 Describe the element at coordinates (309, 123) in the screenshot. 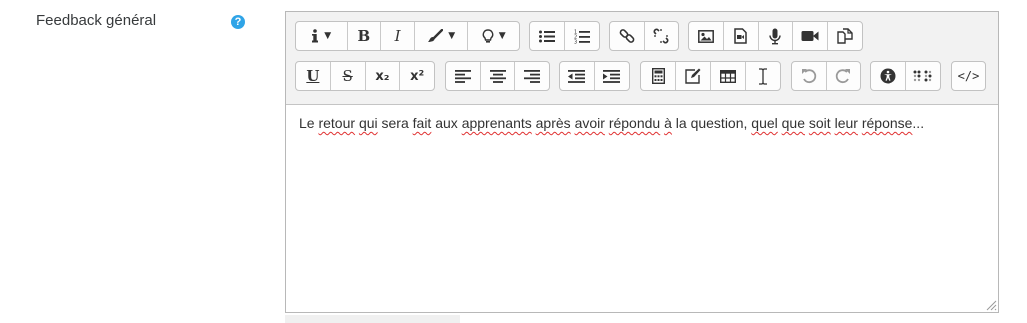

I see `content-text: Le` at that location.